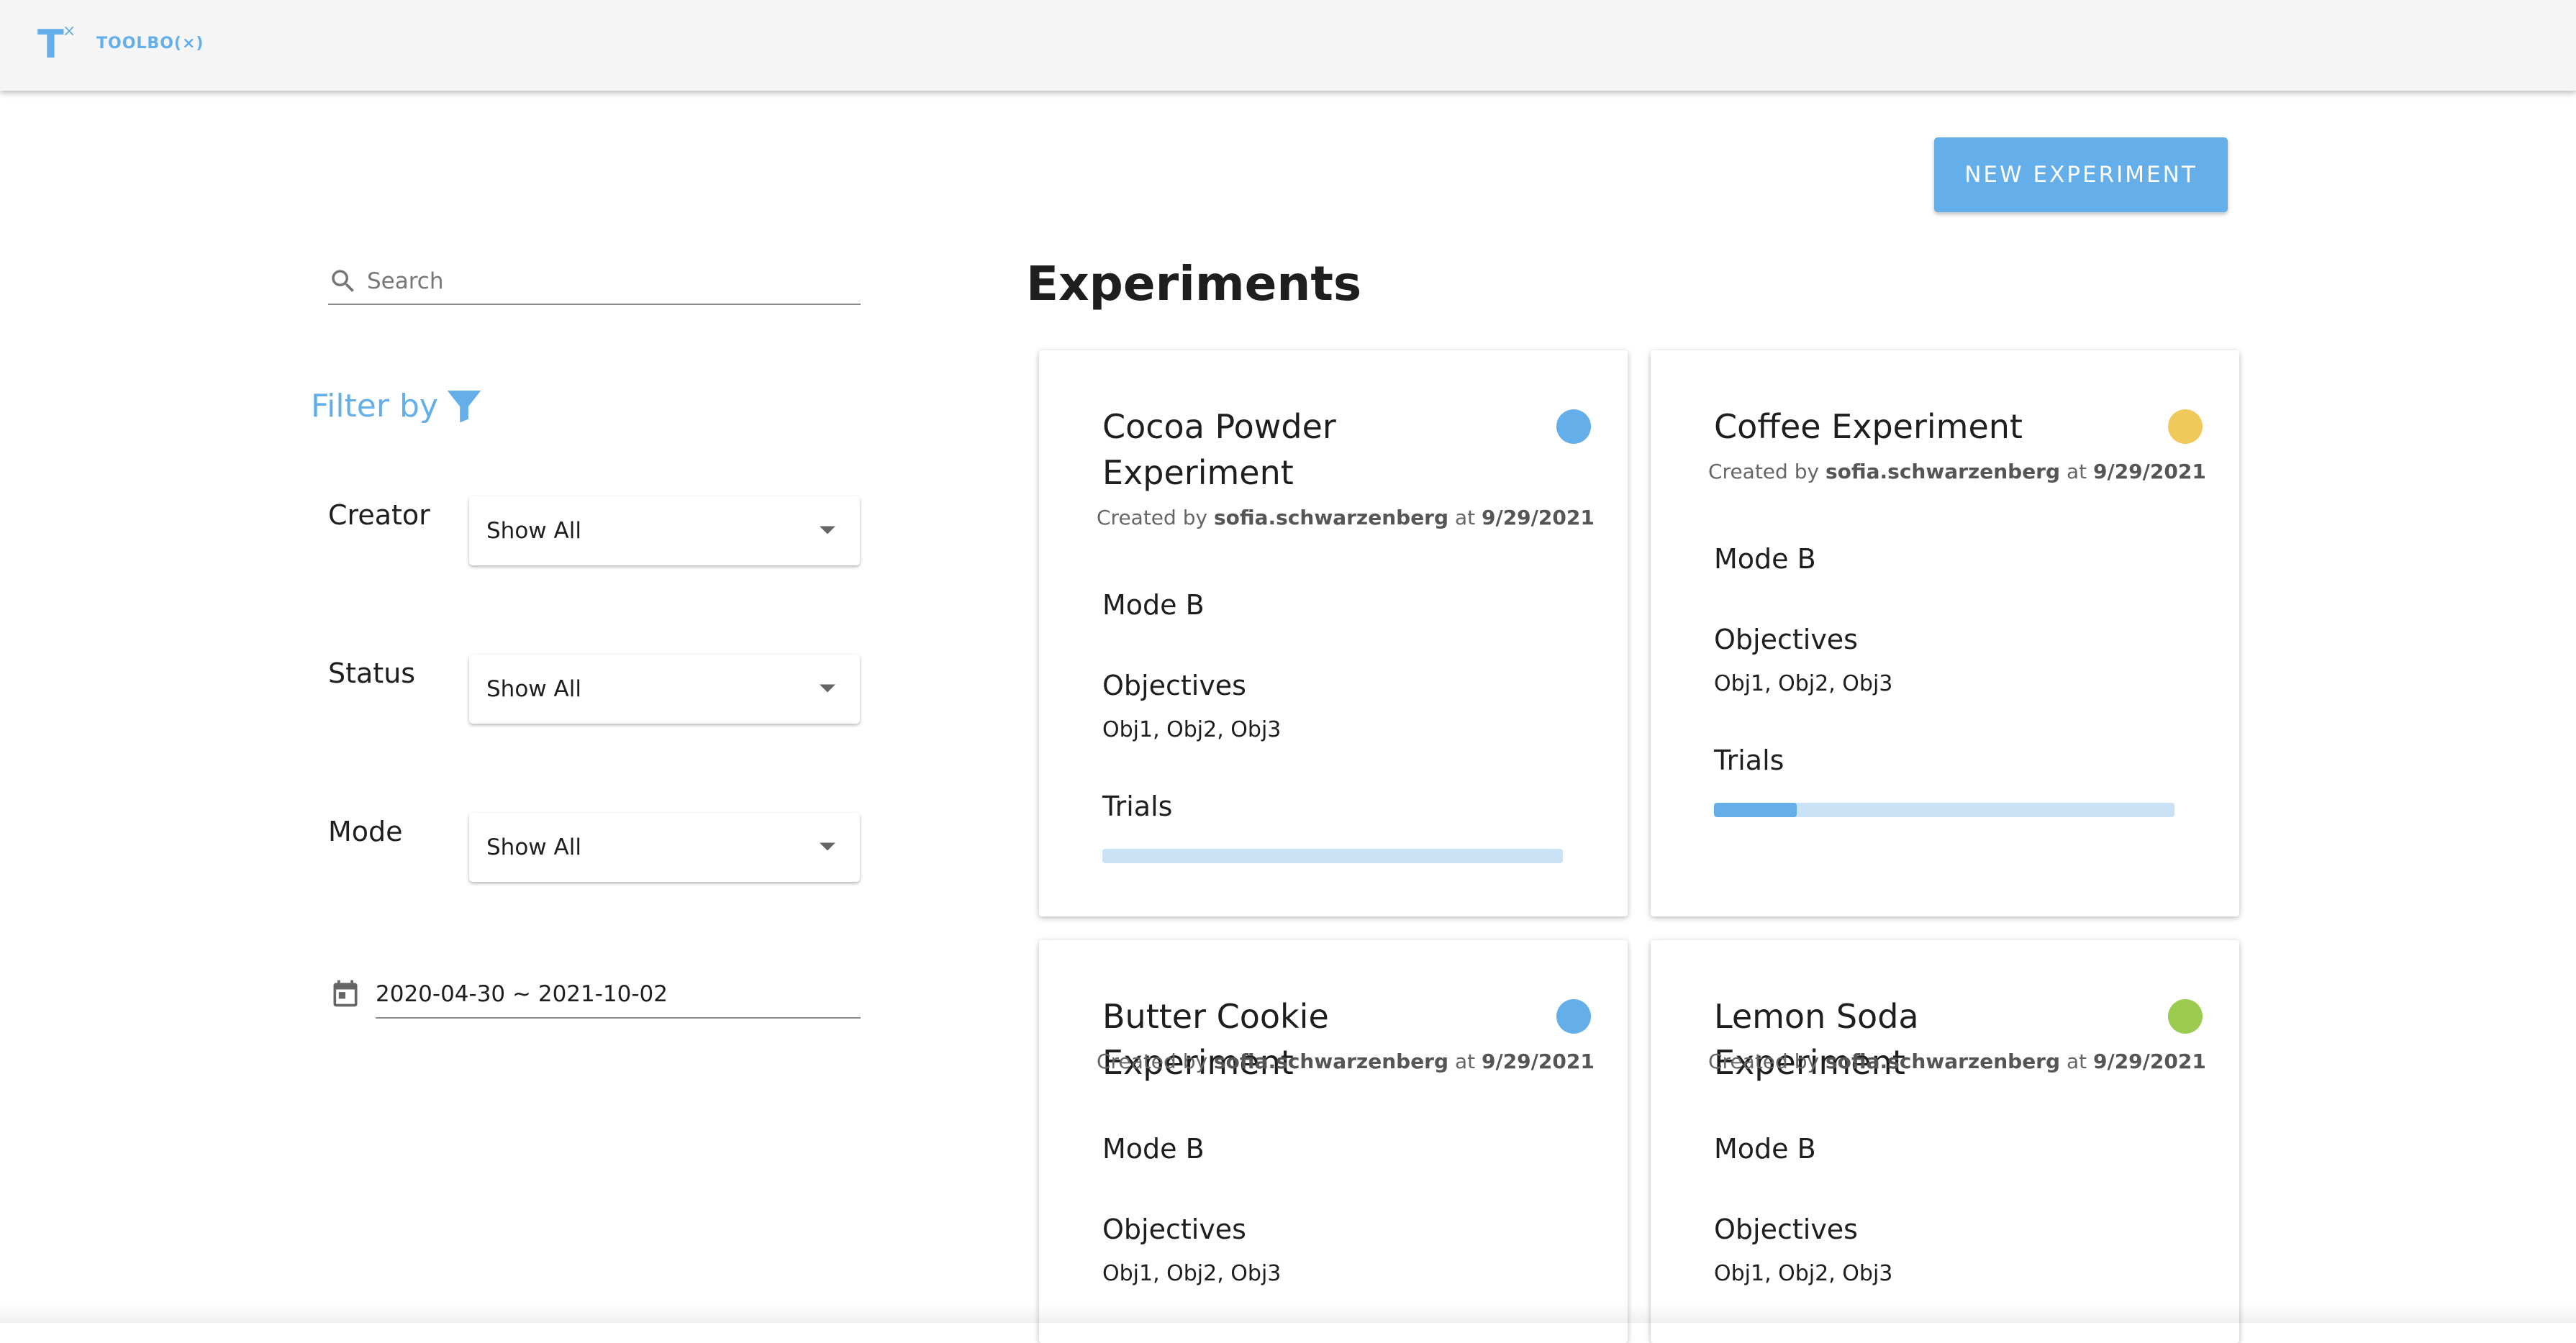 This screenshot has width=2576, height=1343. Describe the element at coordinates (522, 994) in the screenshot. I see `date-range-value: 2020-04-30 ~ 2021-10-02` at that location.